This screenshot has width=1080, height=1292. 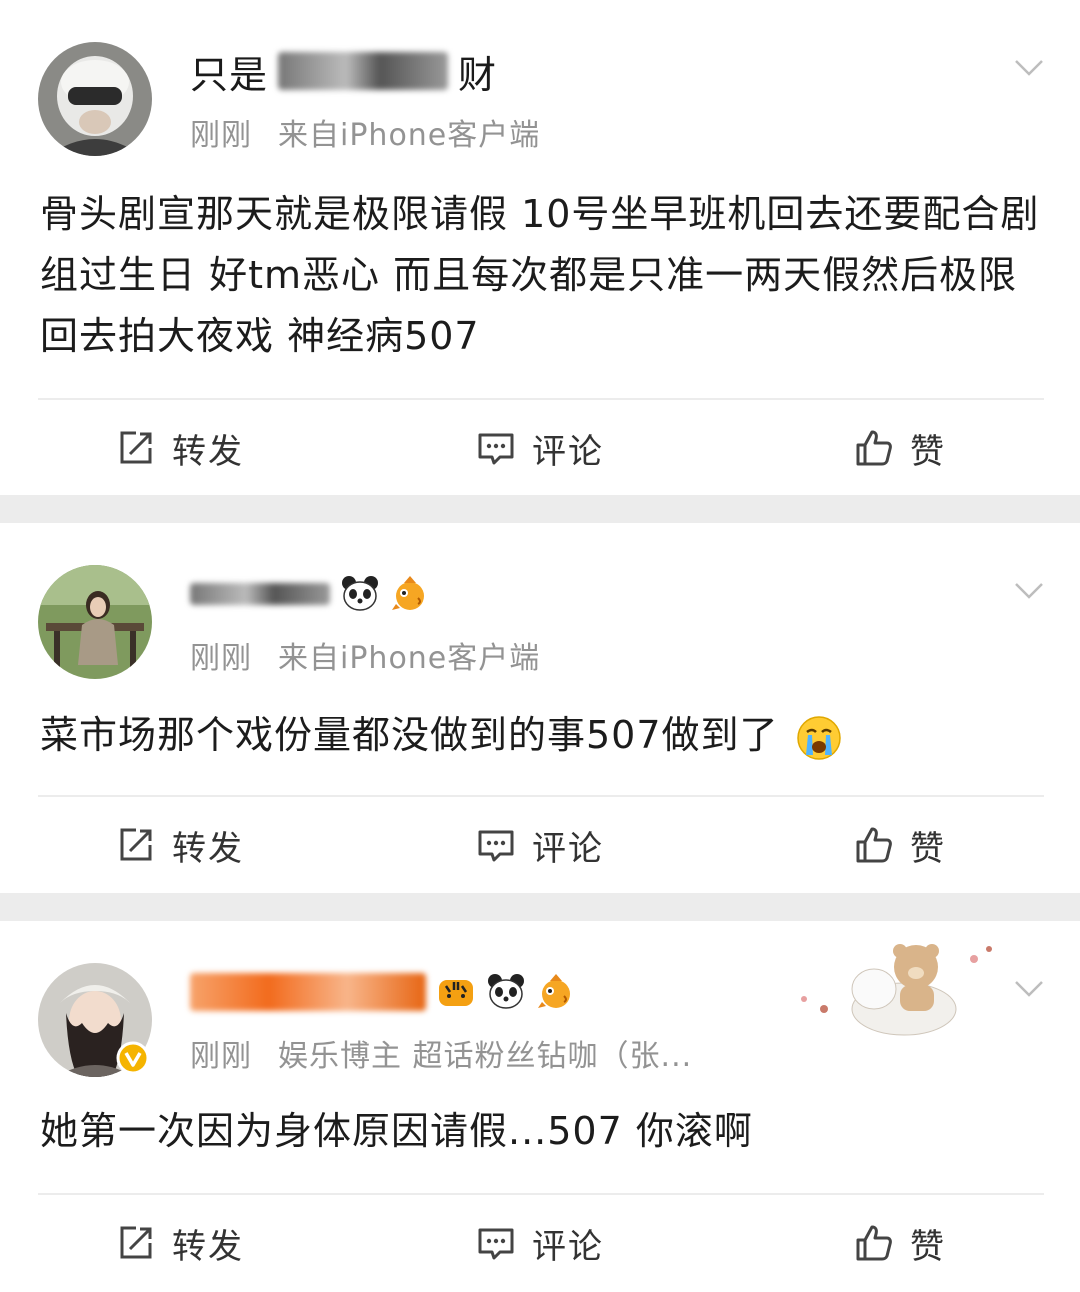 I want to click on tiger-icon, so click(x=456, y=993).